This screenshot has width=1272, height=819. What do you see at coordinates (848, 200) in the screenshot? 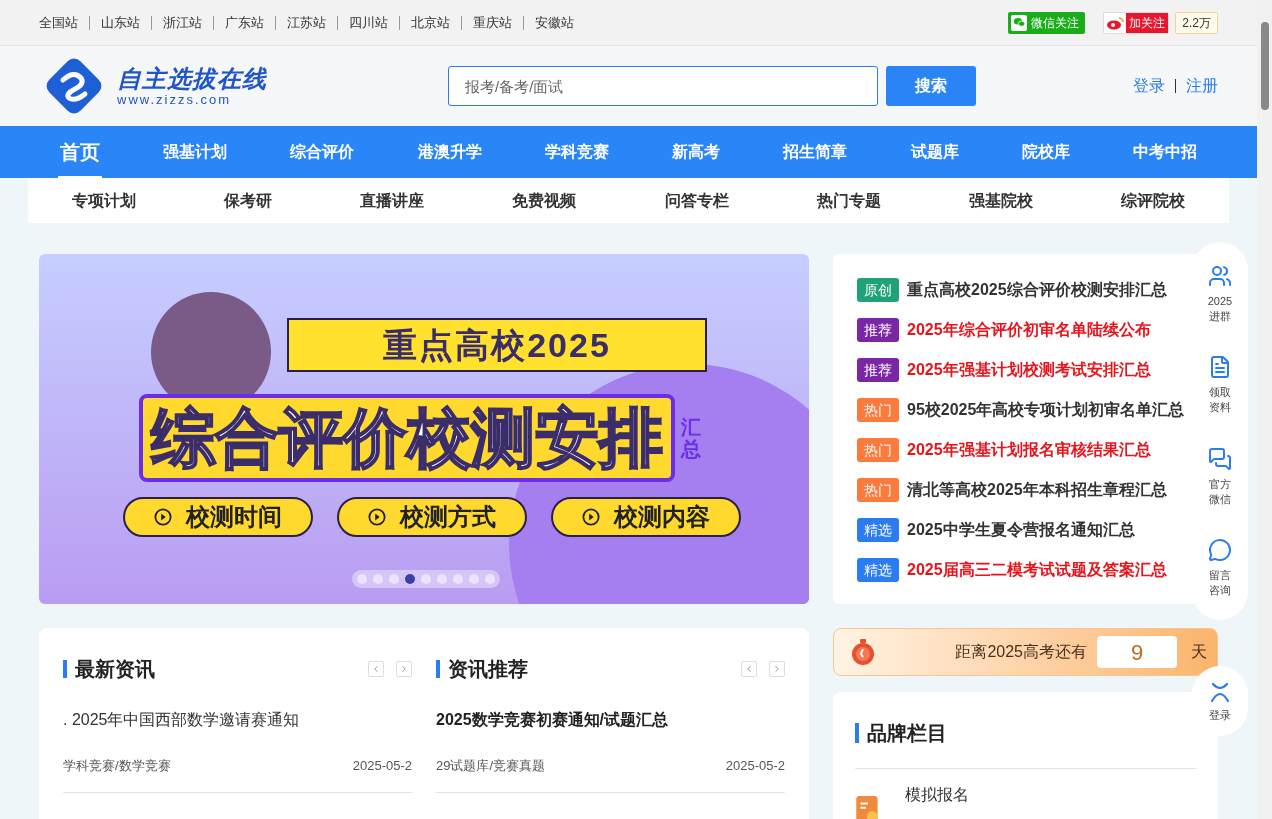
I see `sub-nav-link: 热门专题` at bounding box center [848, 200].